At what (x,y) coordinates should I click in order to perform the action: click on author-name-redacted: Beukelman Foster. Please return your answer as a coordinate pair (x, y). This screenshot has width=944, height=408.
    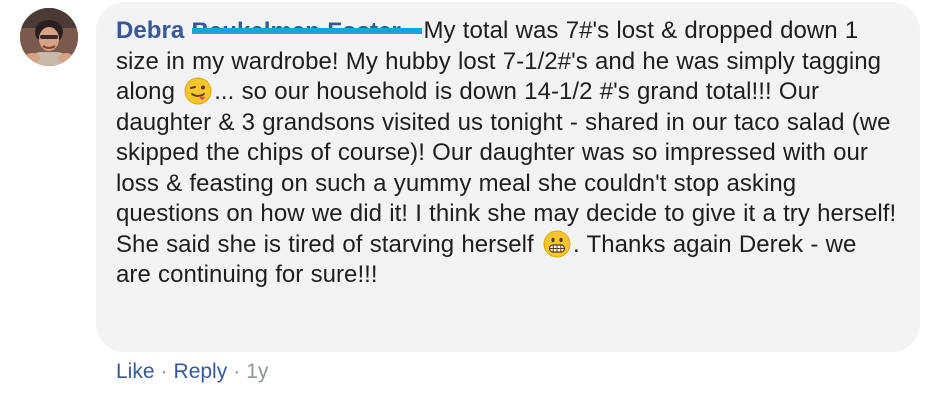
    Looking at the image, I should click on (306, 30).